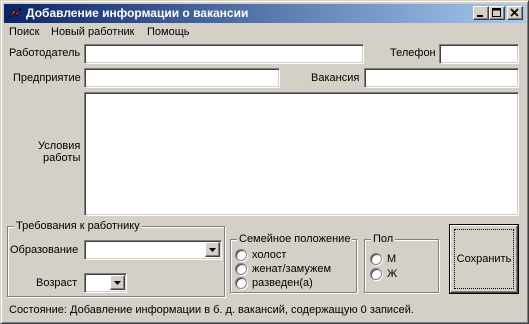  Describe the element at coordinates (441, 78) in the screenshot. I see `vacancy-input` at that location.